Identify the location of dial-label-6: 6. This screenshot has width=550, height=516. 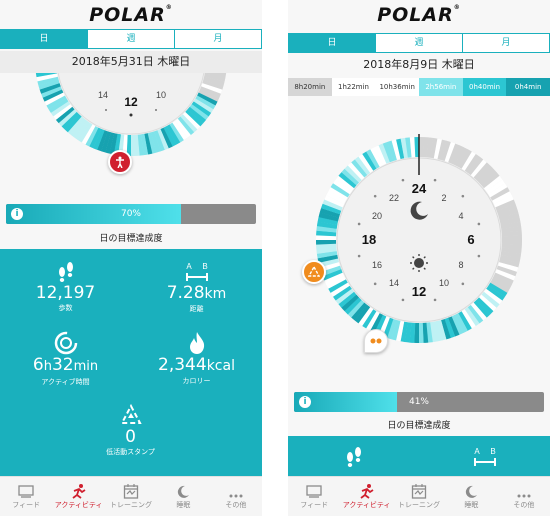
(470, 239).